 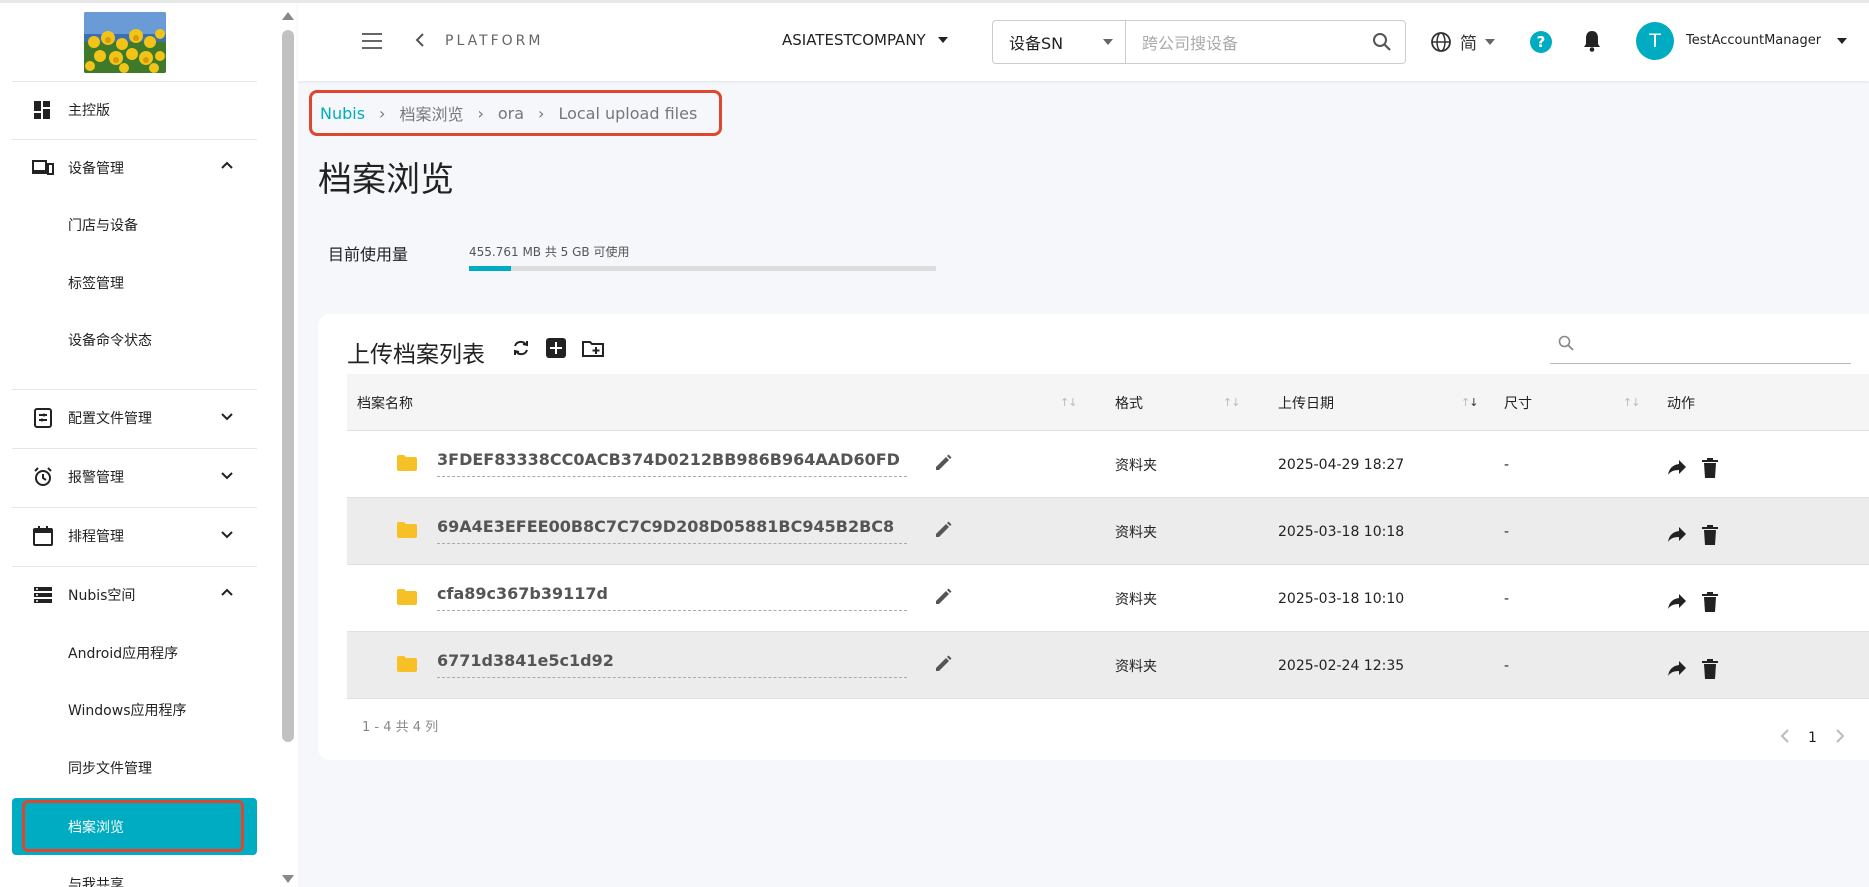 What do you see at coordinates (1341, 531) in the screenshot?
I see `upload-date: 2025-03-18 10:18` at bounding box center [1341, 531].